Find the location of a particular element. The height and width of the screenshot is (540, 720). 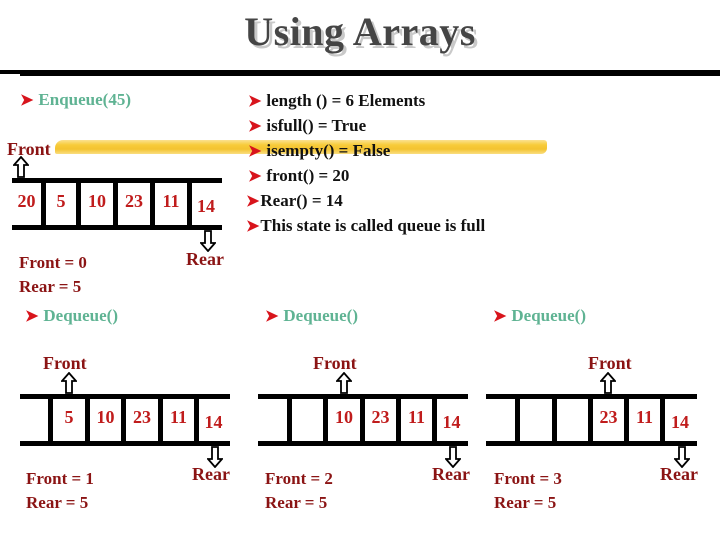

dequeue-3-bullet: ➤ Dequeue() is located at coordinates (539, 316).